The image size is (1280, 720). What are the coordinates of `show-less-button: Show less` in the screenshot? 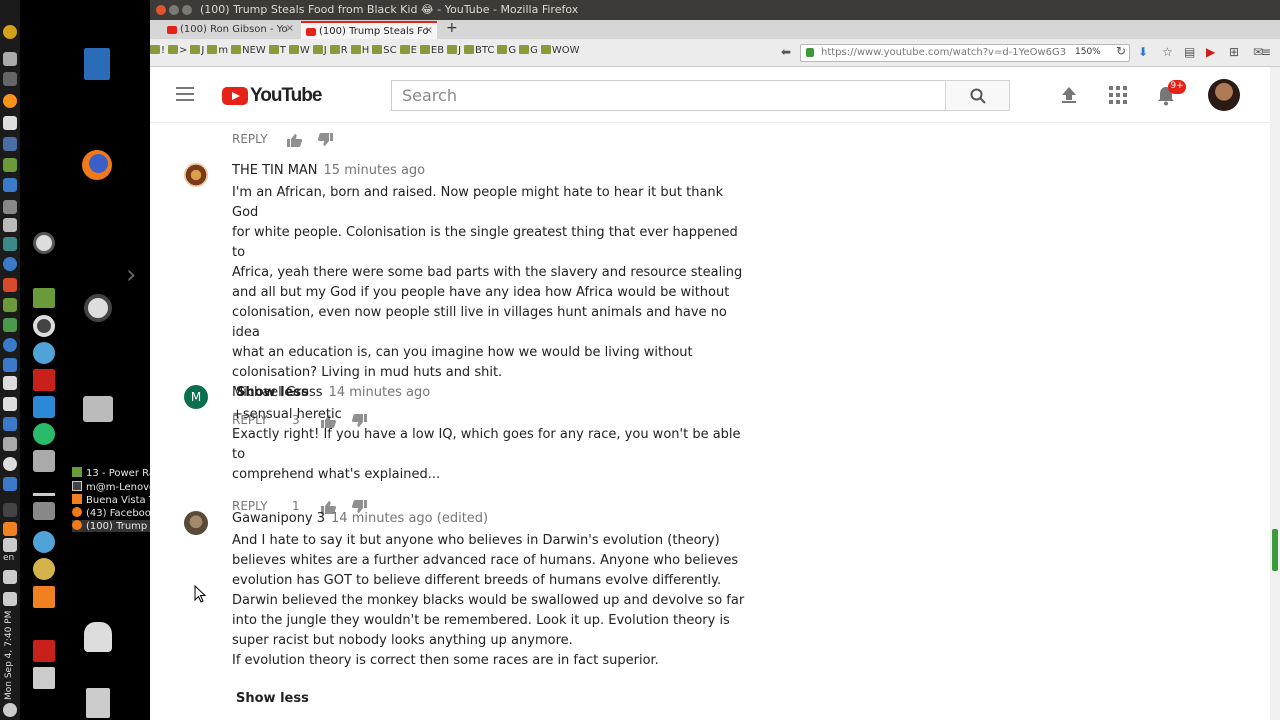 It's located at (494, 699).